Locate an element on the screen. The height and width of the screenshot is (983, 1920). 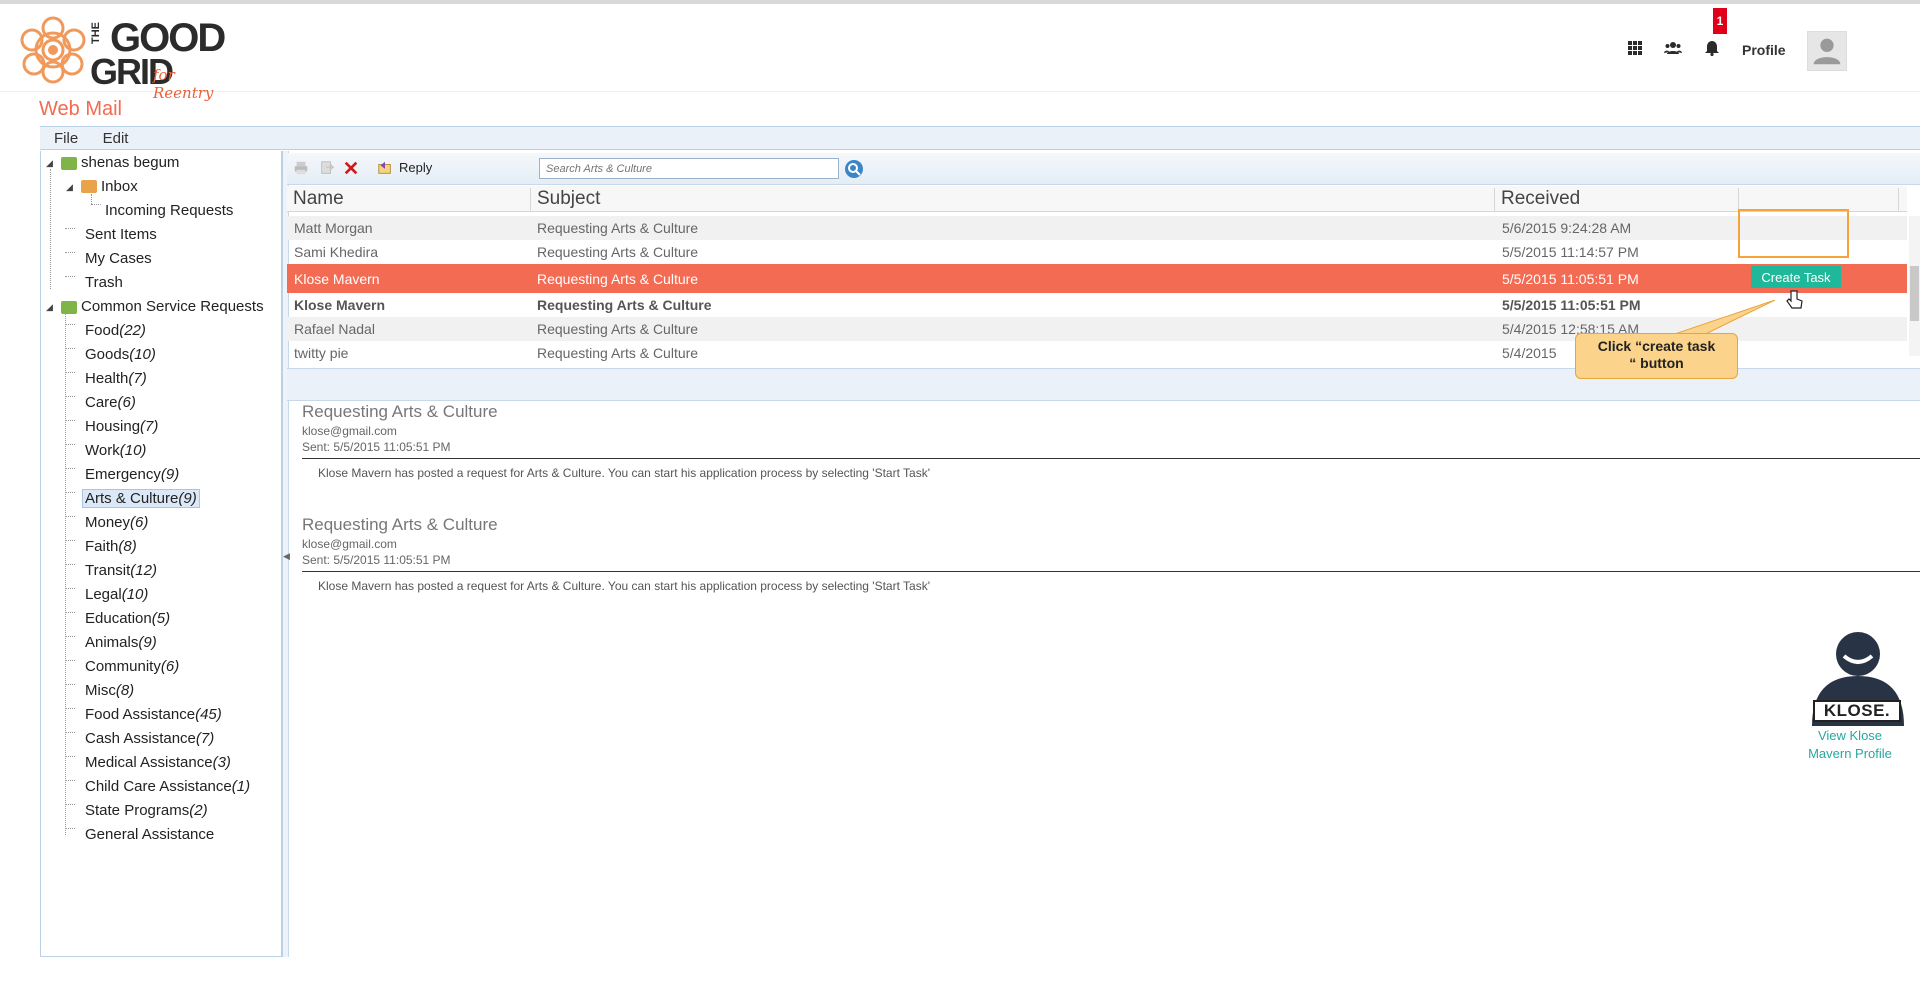
tree-category-item: Emergency(9) is located at coordinates (132, 474).